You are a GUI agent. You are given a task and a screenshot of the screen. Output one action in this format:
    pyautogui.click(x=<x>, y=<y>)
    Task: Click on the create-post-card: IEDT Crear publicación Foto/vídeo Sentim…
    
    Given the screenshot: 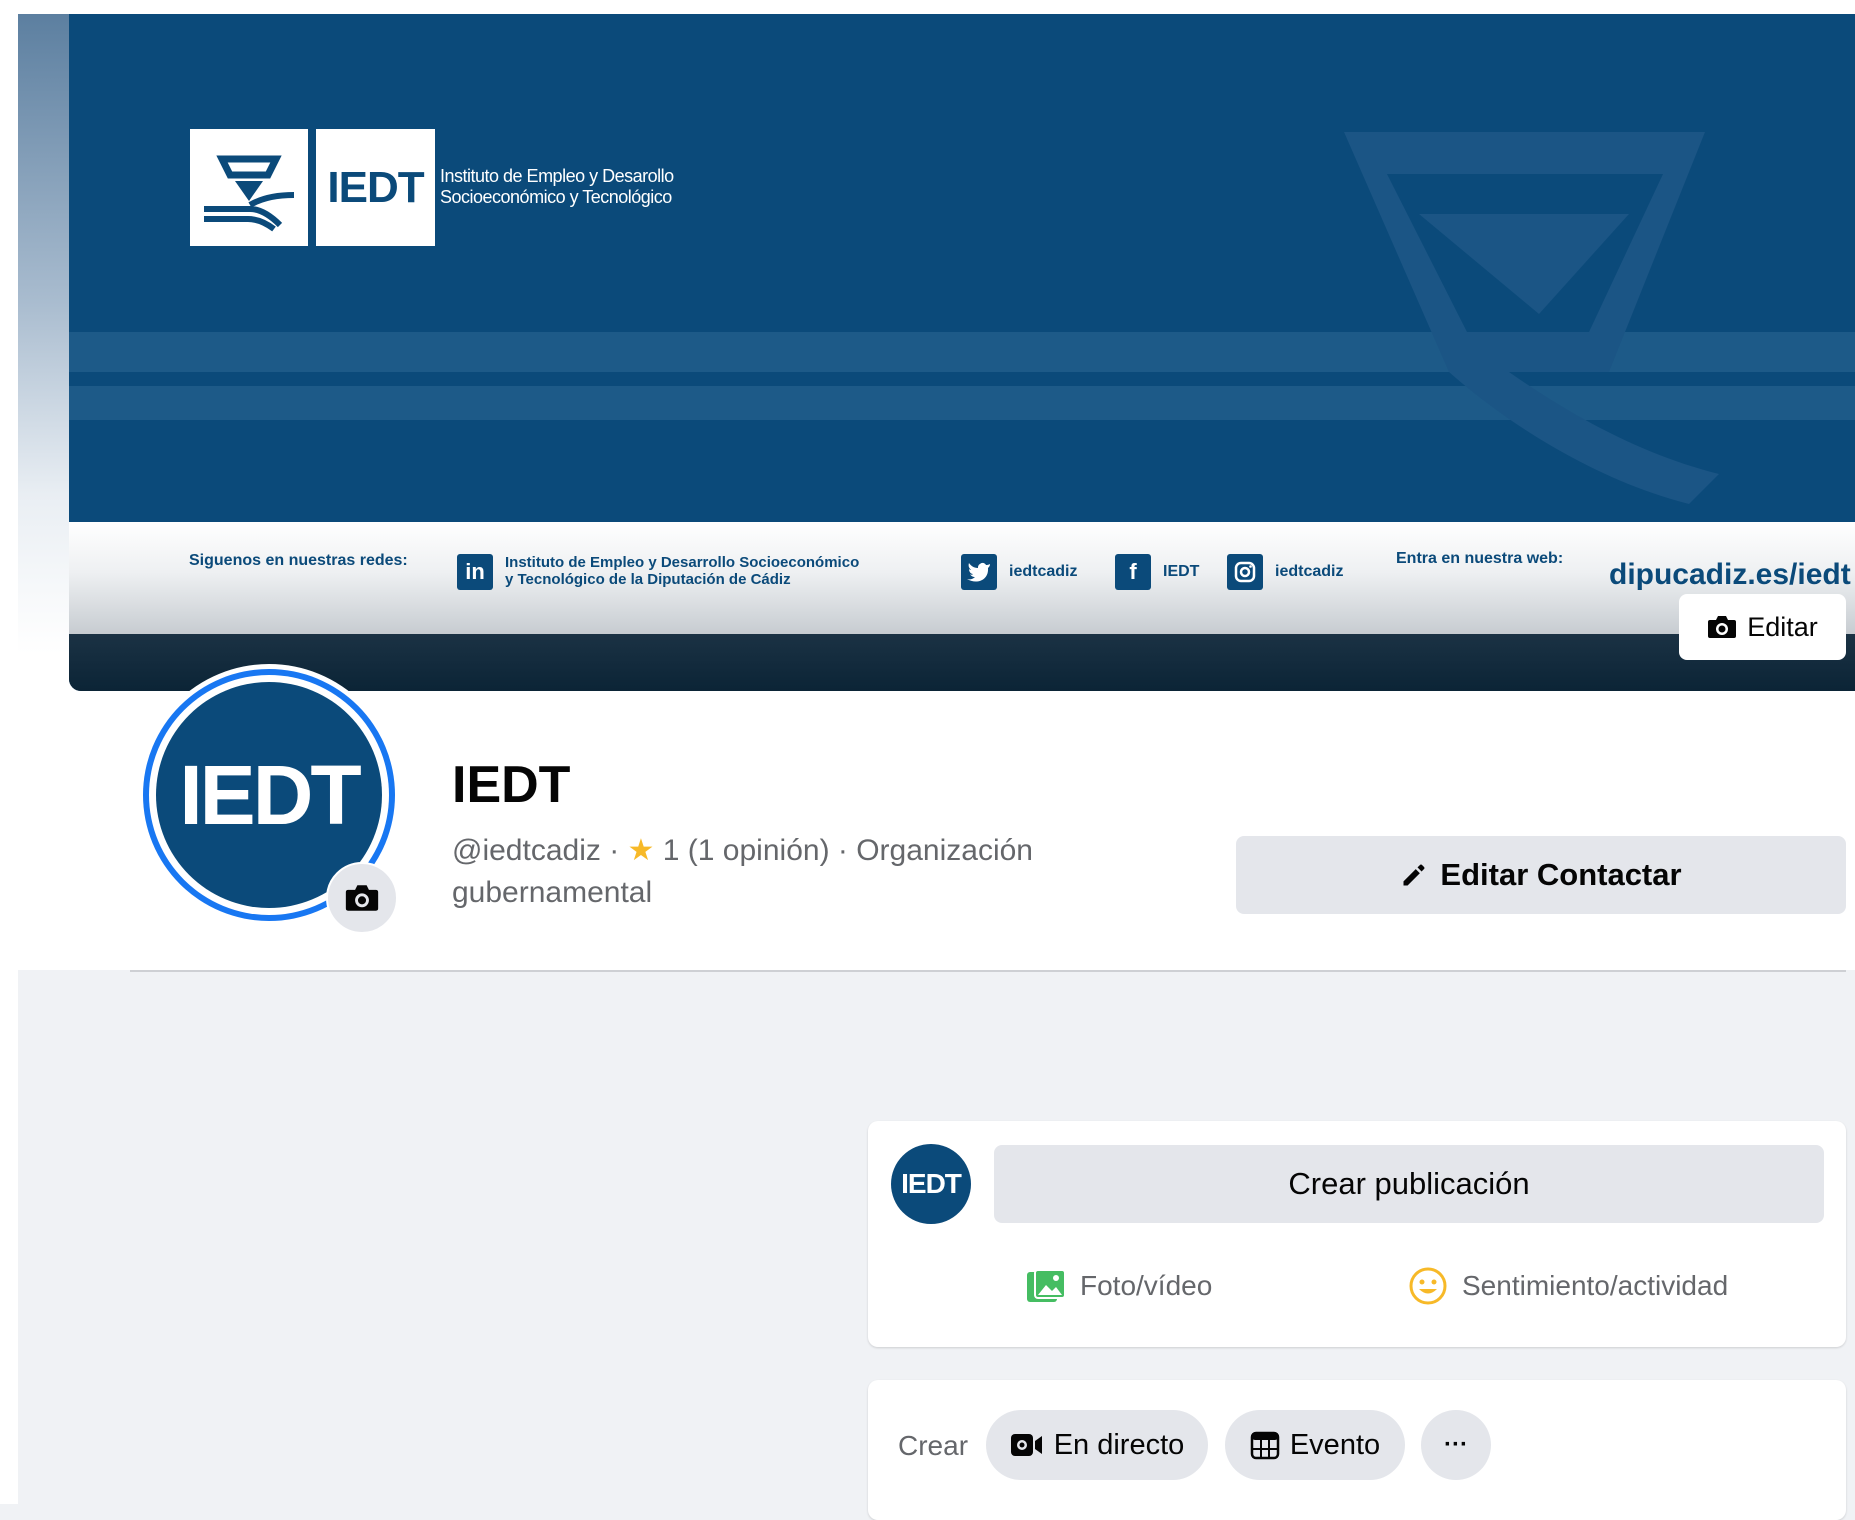 What is the action you would take?
    pyautogui.click(x=1357, y=1234)
    